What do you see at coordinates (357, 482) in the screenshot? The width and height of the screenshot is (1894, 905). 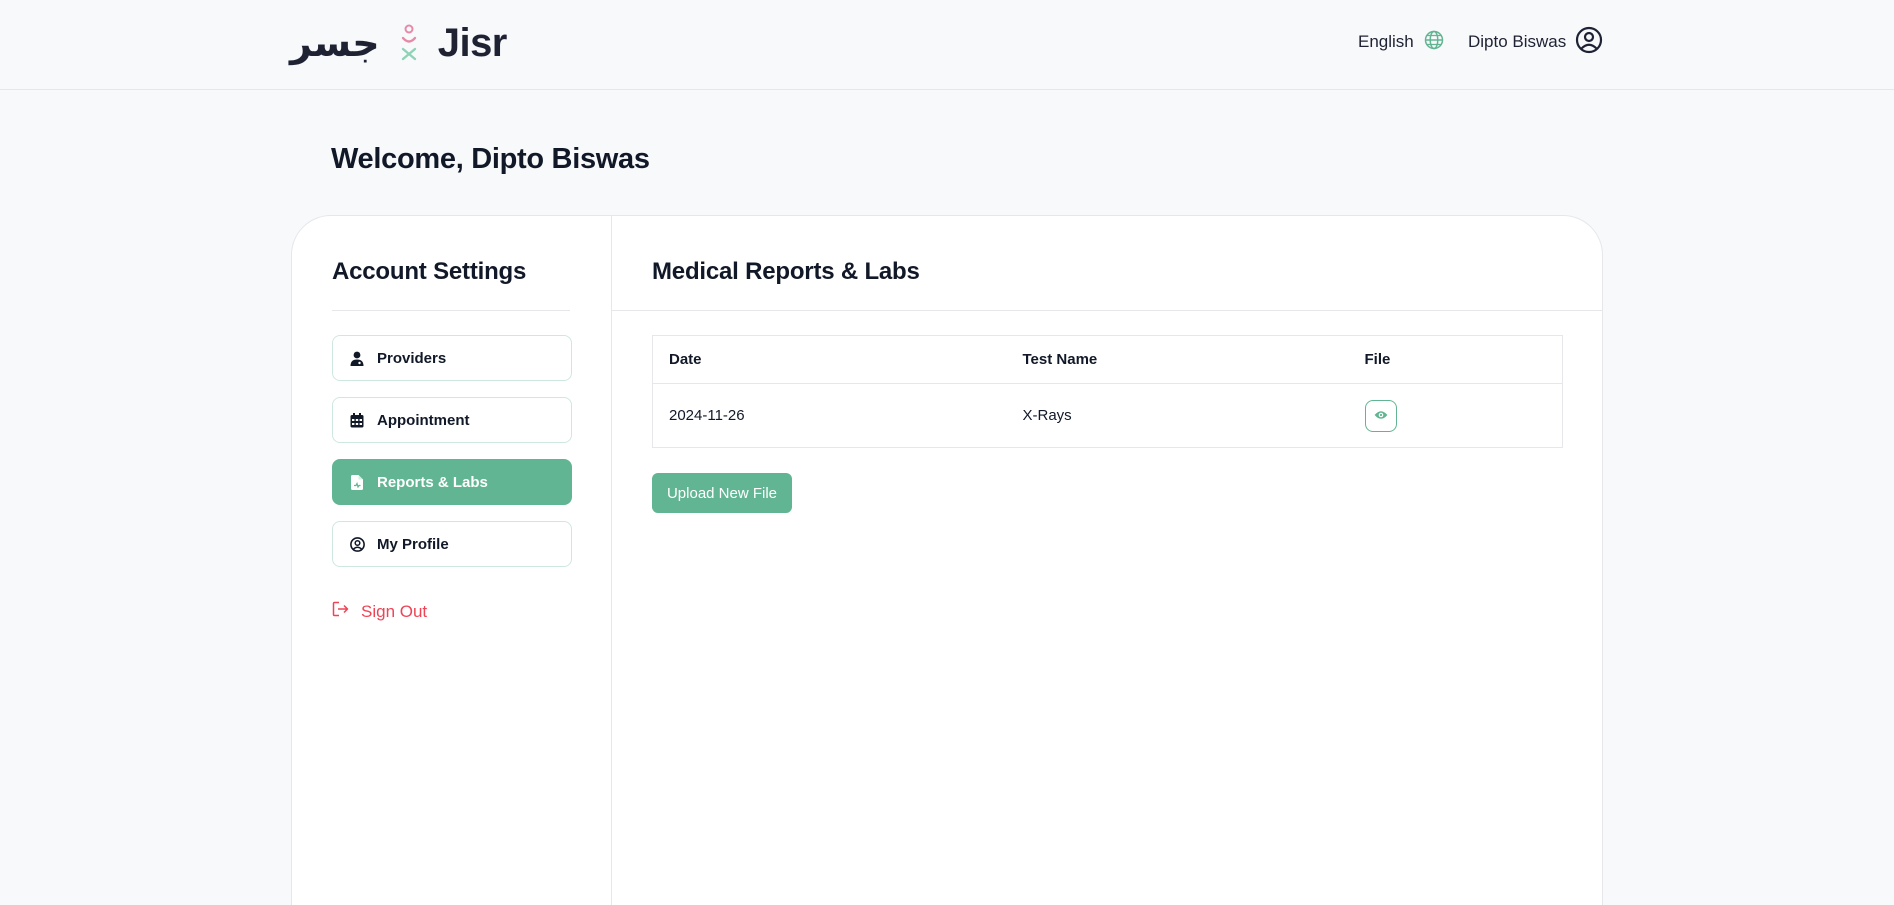 I see `file-medical-icon` at bounding box center [357, 482].